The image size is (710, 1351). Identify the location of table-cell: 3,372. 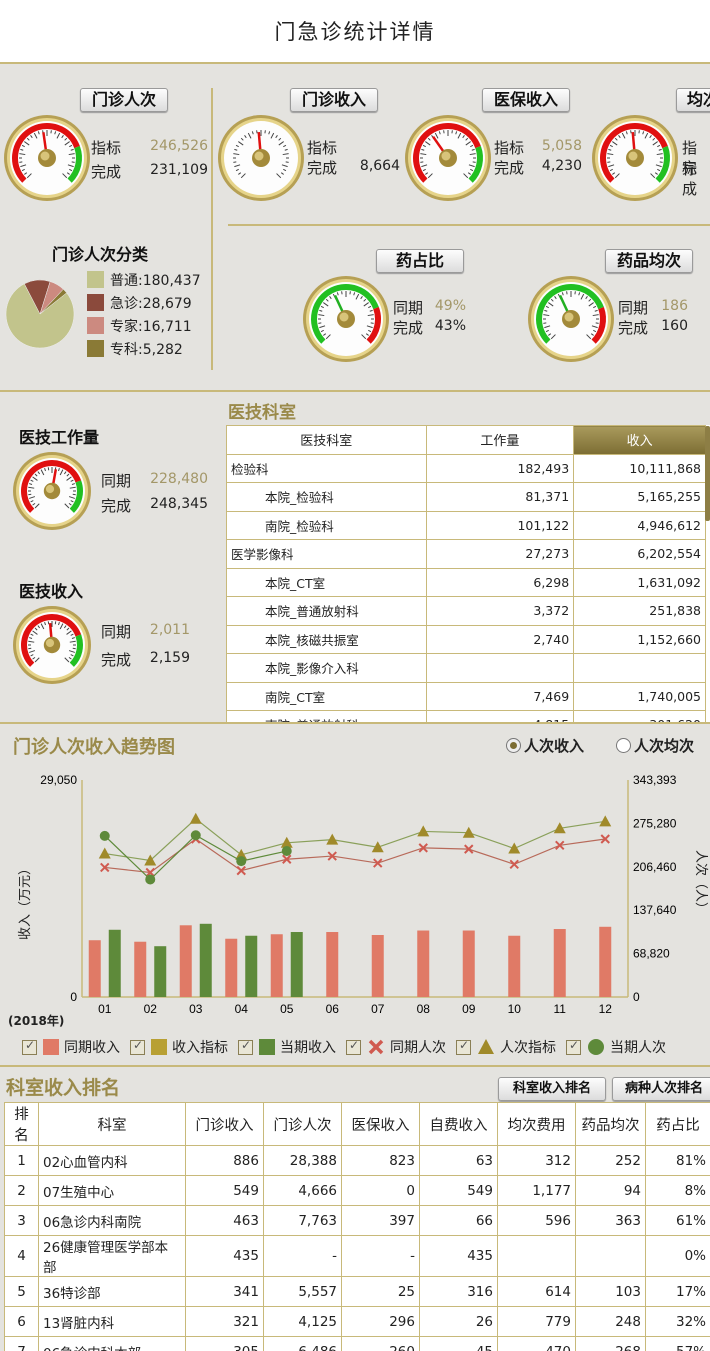
(500, 611).